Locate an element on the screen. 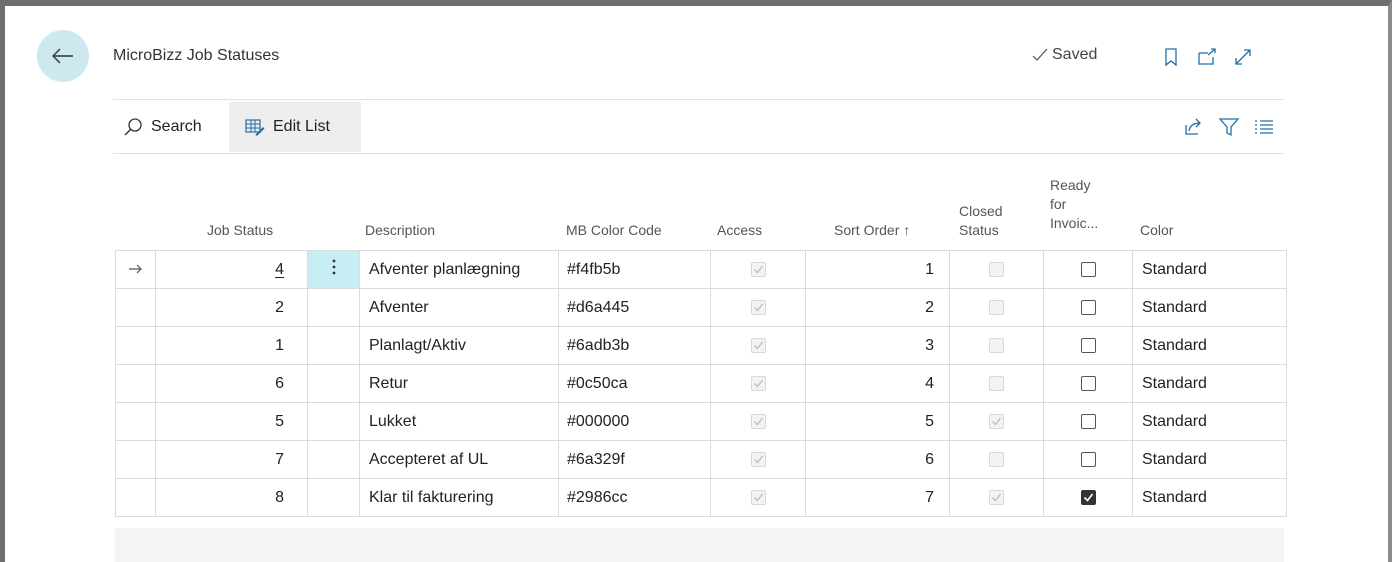  more-options-icon is located at coordinates (334, 267).